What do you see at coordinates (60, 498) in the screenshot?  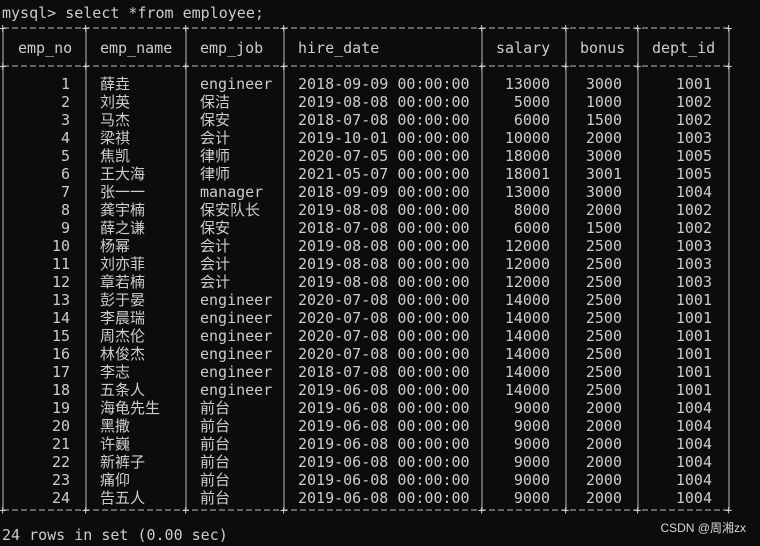 I see `cell-emp-no: 24` at bounding box center [60, 498].